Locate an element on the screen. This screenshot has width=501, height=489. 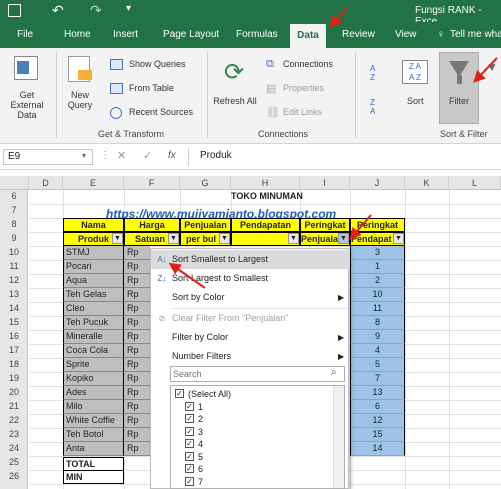
rank-cell: 14 is located at coordinates (377, 449).